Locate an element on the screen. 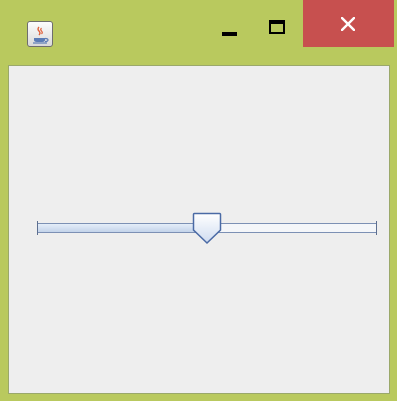  minimize-button is located at coordinates (230, 23).